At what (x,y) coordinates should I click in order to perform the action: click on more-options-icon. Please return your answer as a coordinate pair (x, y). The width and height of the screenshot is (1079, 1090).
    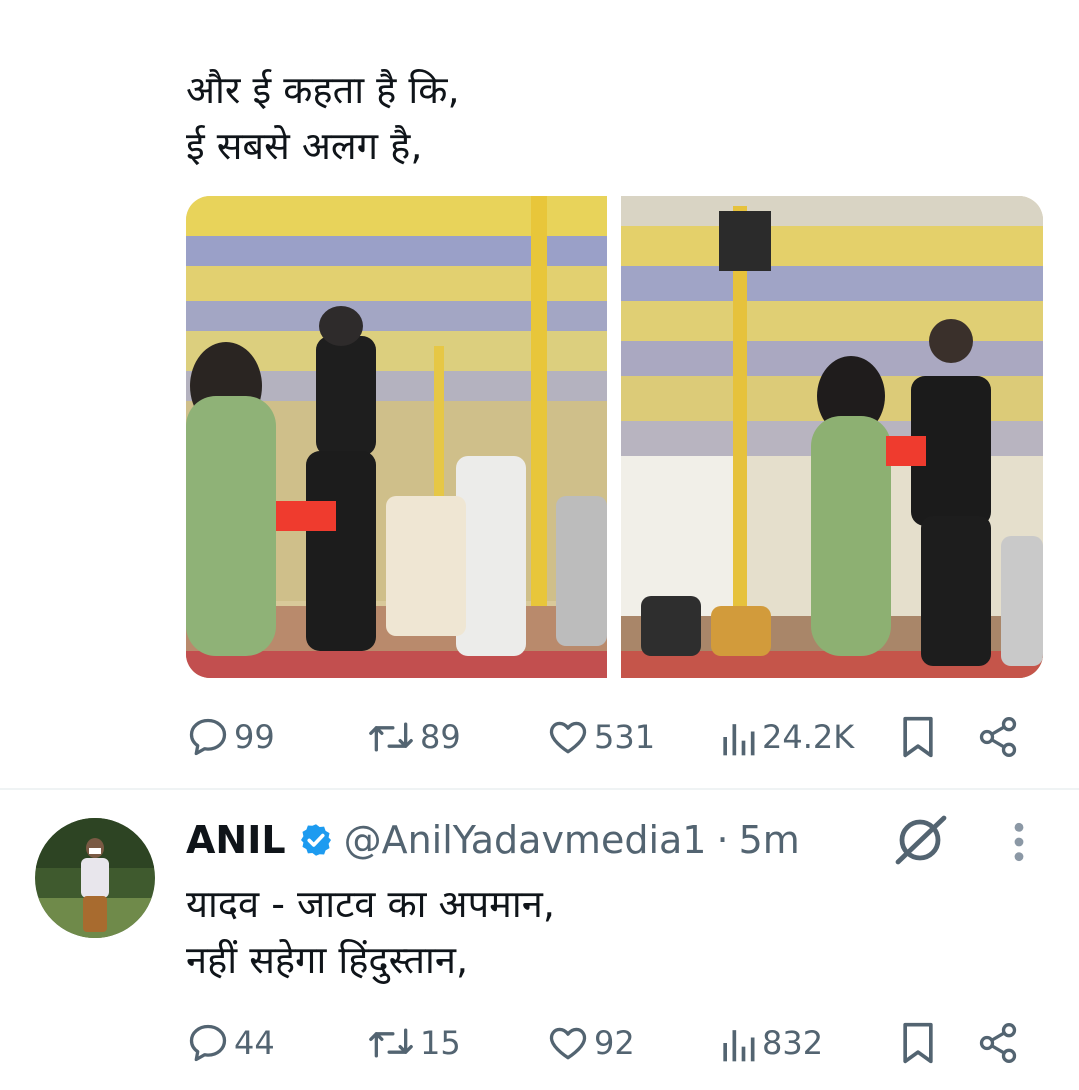
    Looking at the image, I should click on (1019, 844).